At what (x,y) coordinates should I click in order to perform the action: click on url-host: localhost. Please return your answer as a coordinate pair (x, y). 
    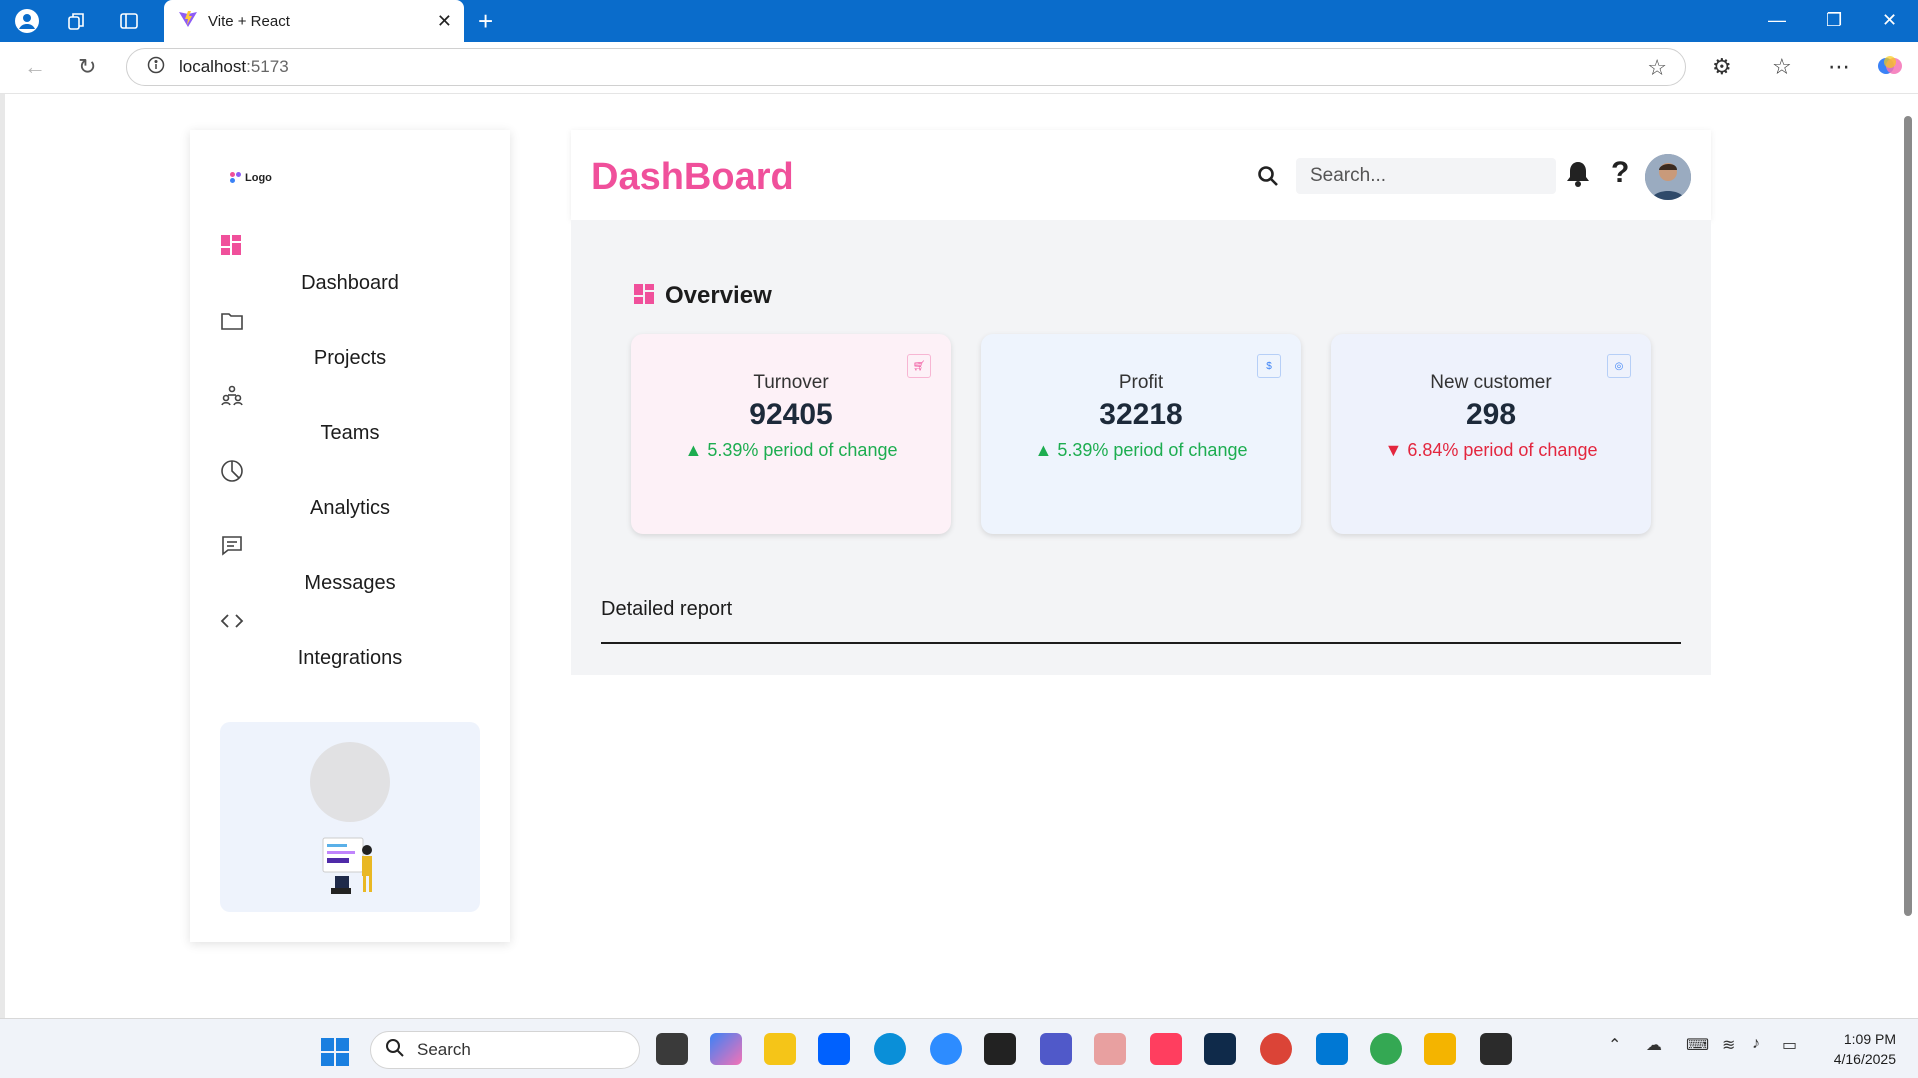
    Looking at the image, I should click on (213, 66).